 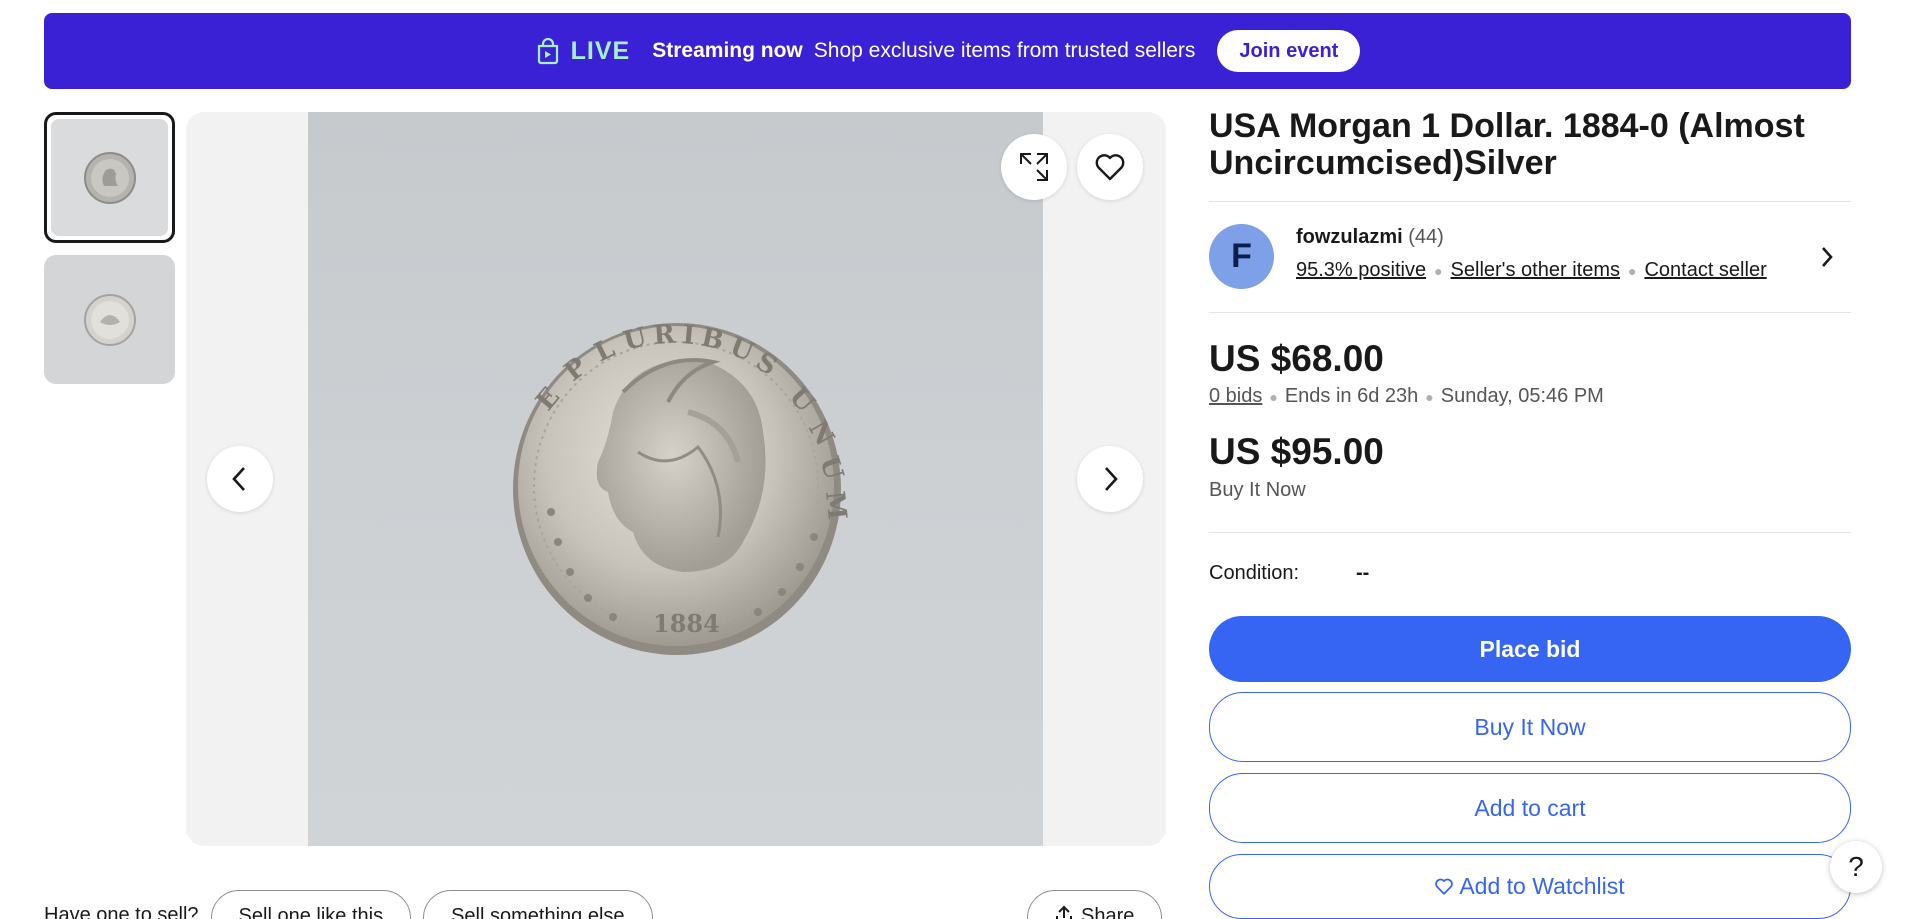 I want to click on condition-value: --, so click(x=1363, y=573).